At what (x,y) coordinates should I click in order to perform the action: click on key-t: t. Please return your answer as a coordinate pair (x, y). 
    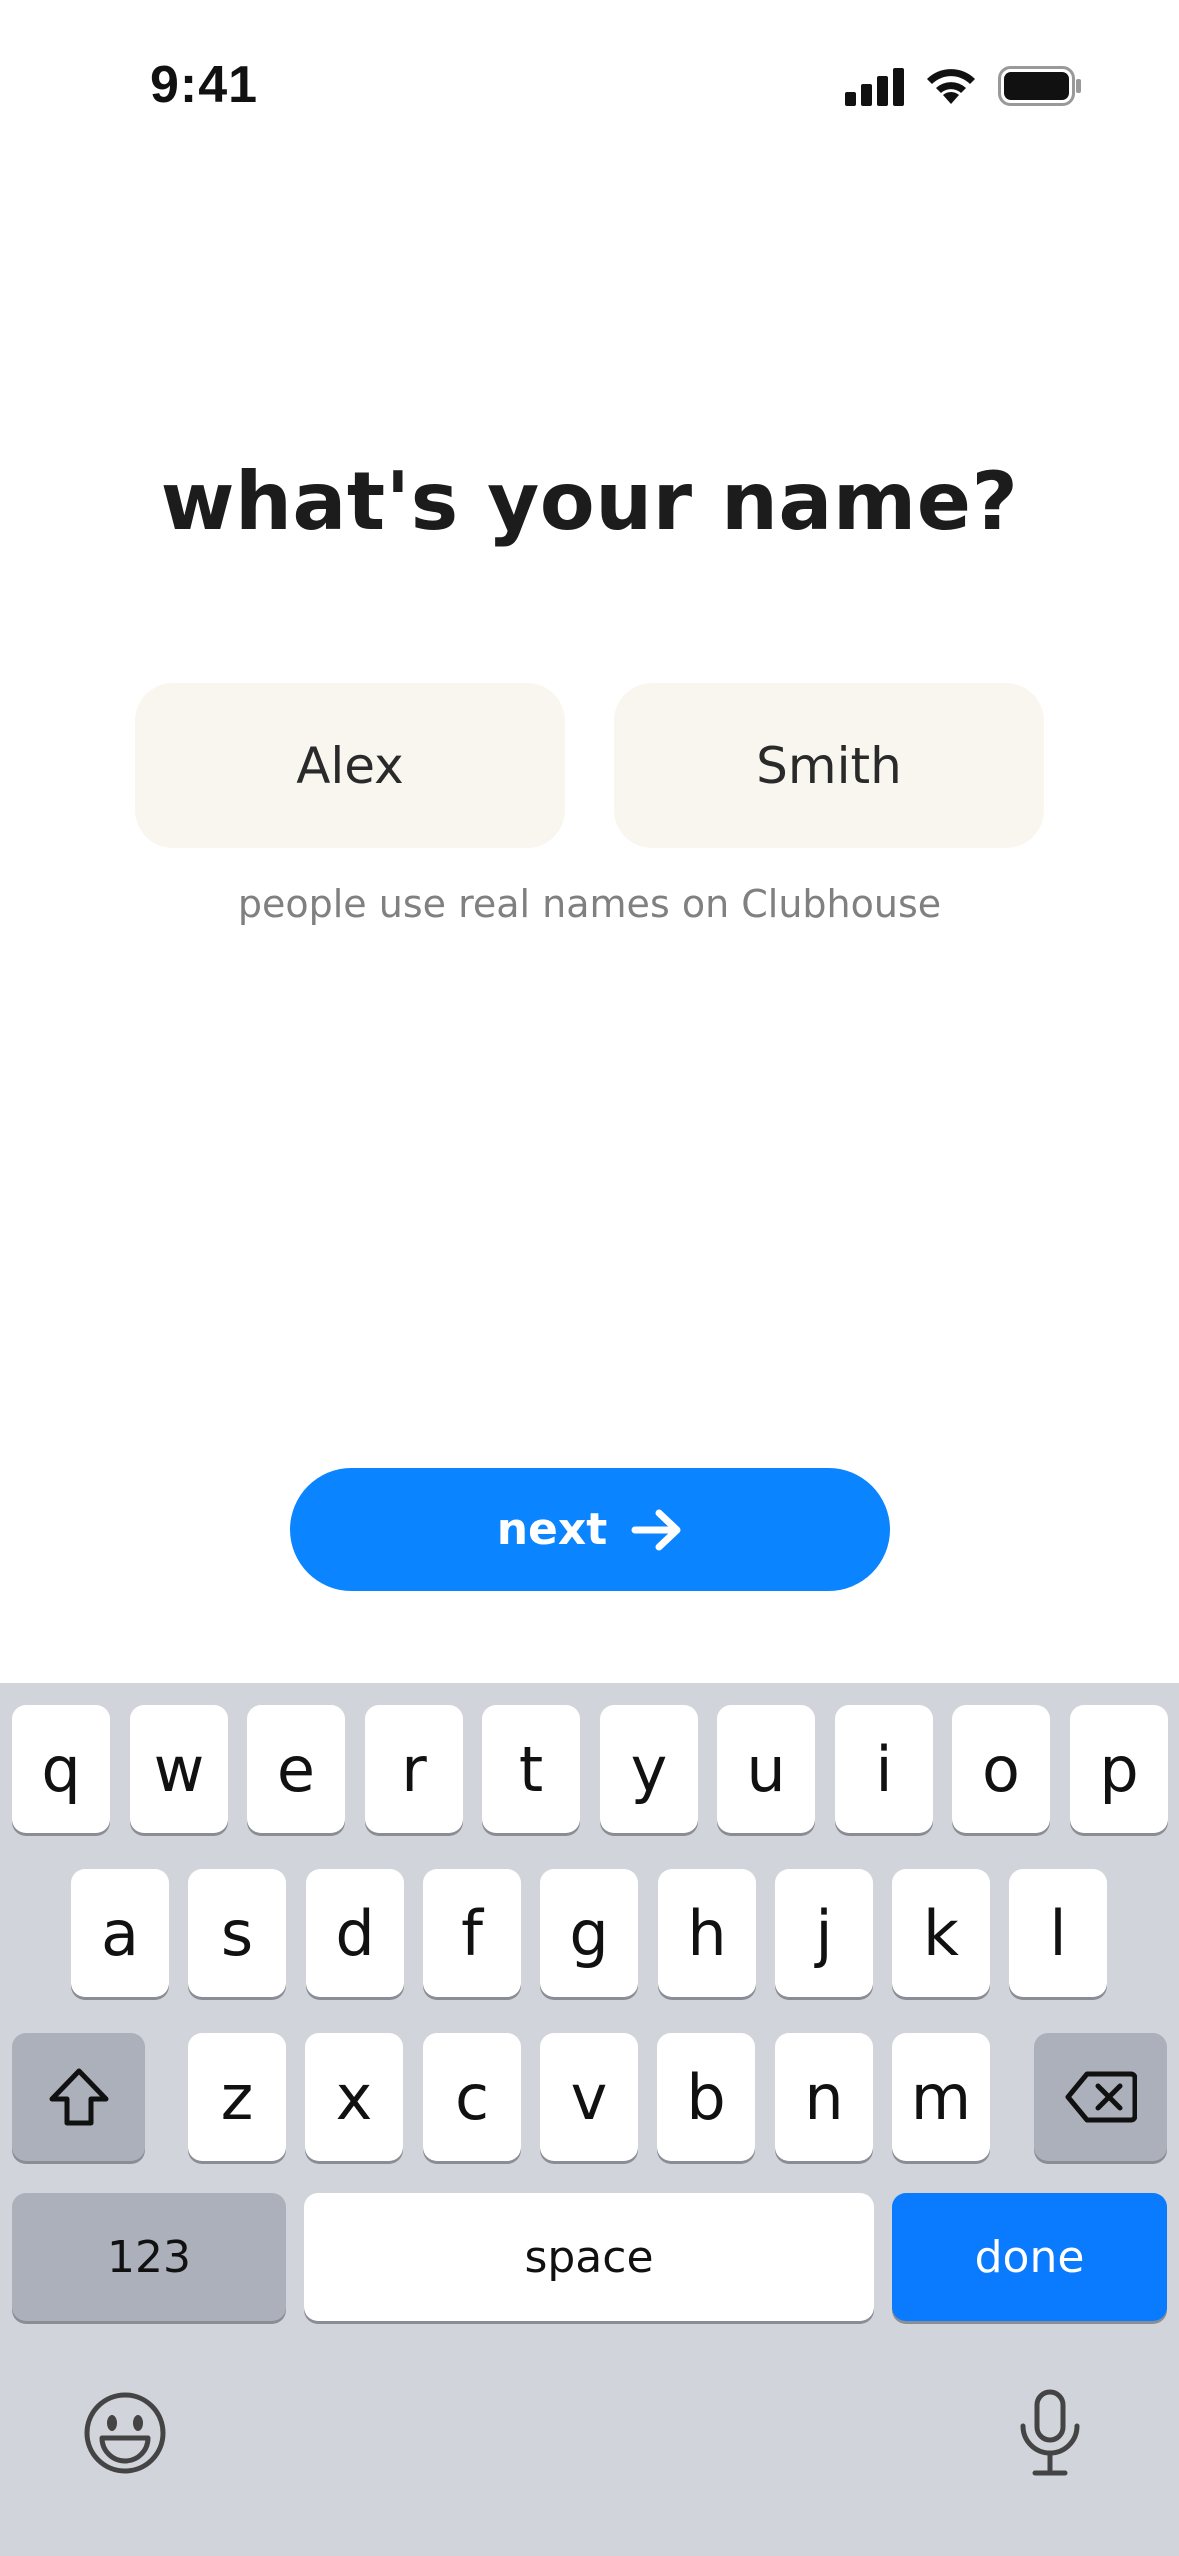
    Looking at the image, I should click on (531, 1769).